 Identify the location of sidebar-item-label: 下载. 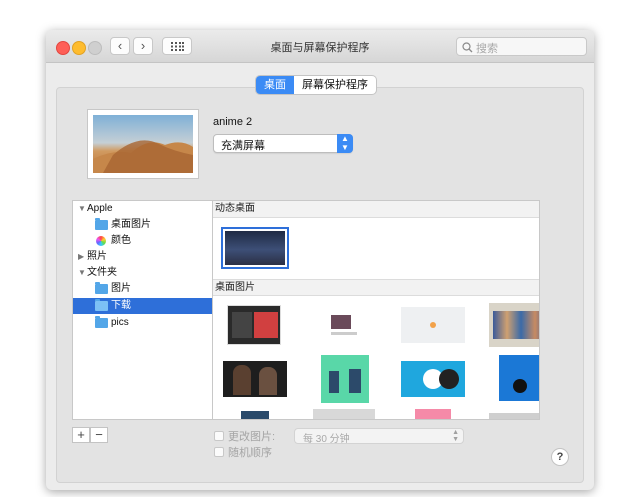
(121, 305).